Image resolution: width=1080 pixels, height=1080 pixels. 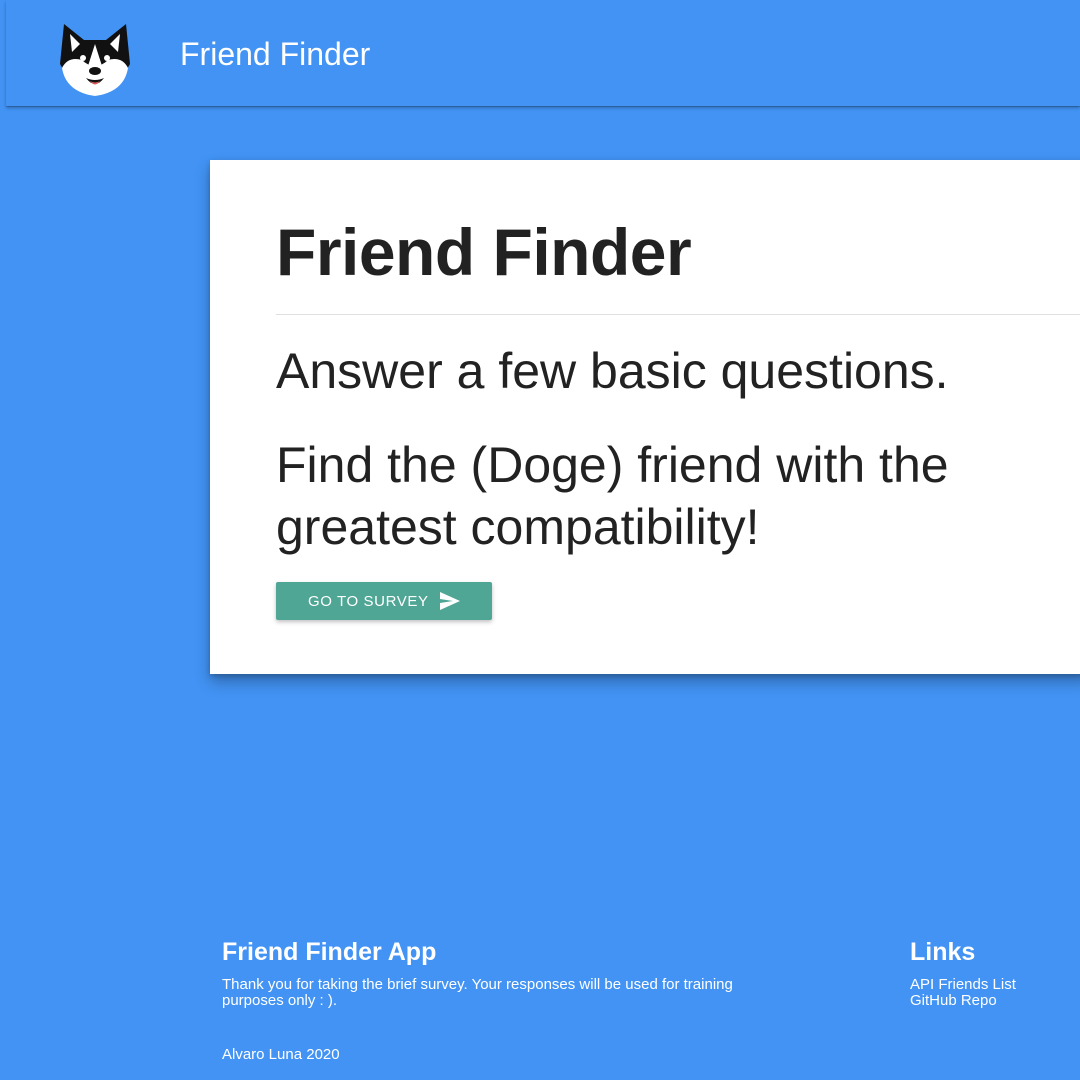 I want to click on go-to-survey-label: GO TO SURVEY, so click(x=368, y=601).